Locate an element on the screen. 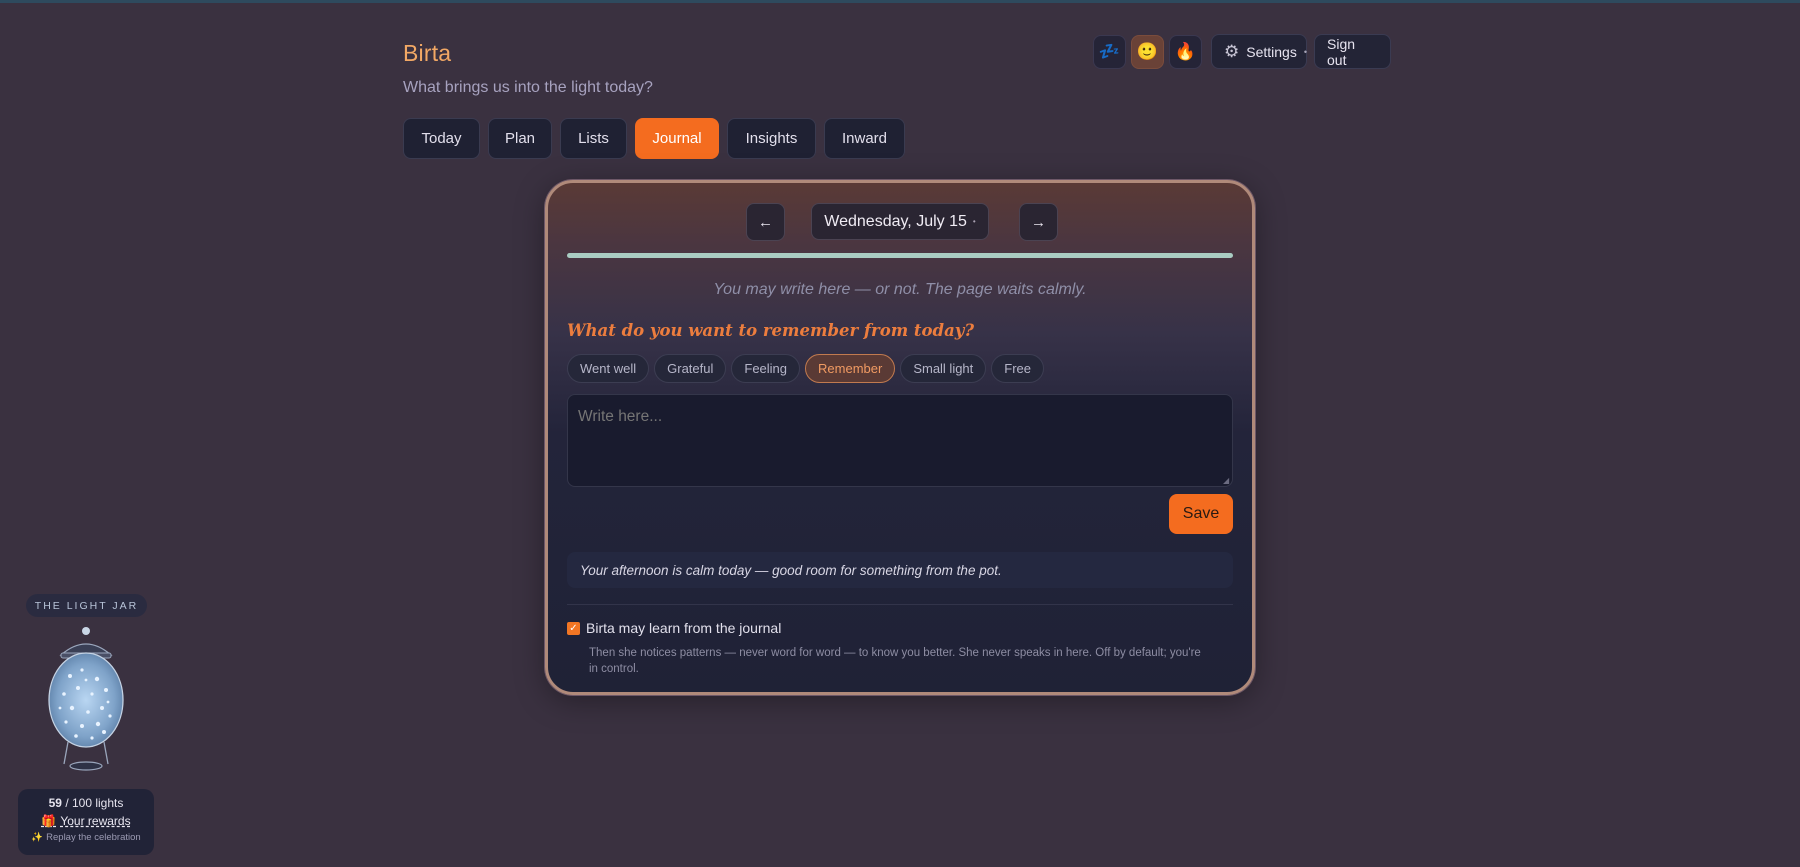 This screenshot has width=1800, height=867. tab-inward: Inward is located at coordinates (864, 138).